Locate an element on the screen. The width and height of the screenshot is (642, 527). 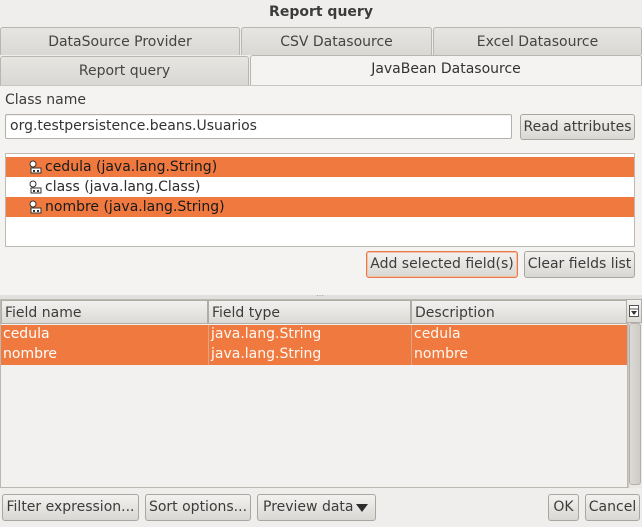
column-chooser-icon is located at coordinates (634, 311).